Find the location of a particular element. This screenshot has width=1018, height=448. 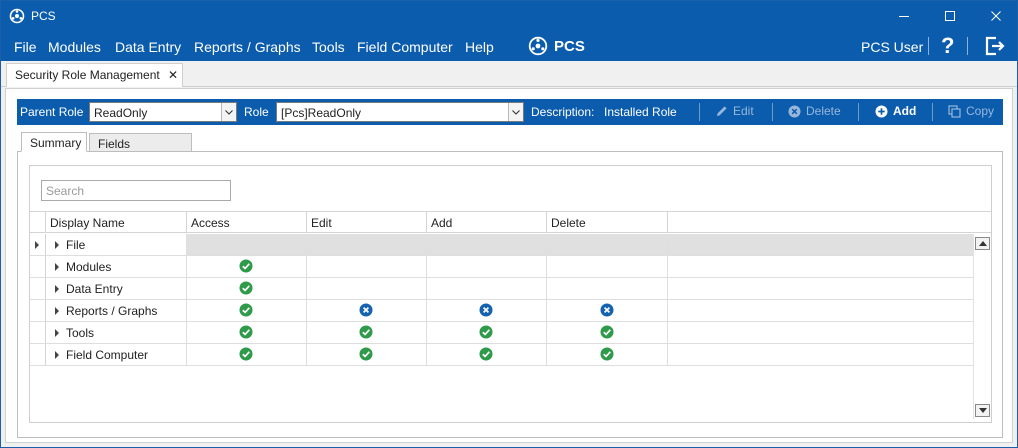

search-input: Search is located at coordinates (136, 190).